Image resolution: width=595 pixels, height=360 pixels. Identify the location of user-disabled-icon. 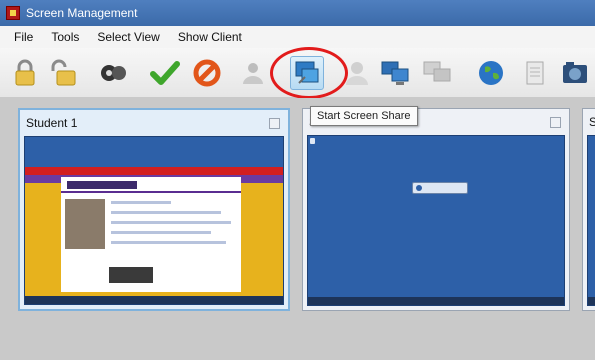
(357, 73).